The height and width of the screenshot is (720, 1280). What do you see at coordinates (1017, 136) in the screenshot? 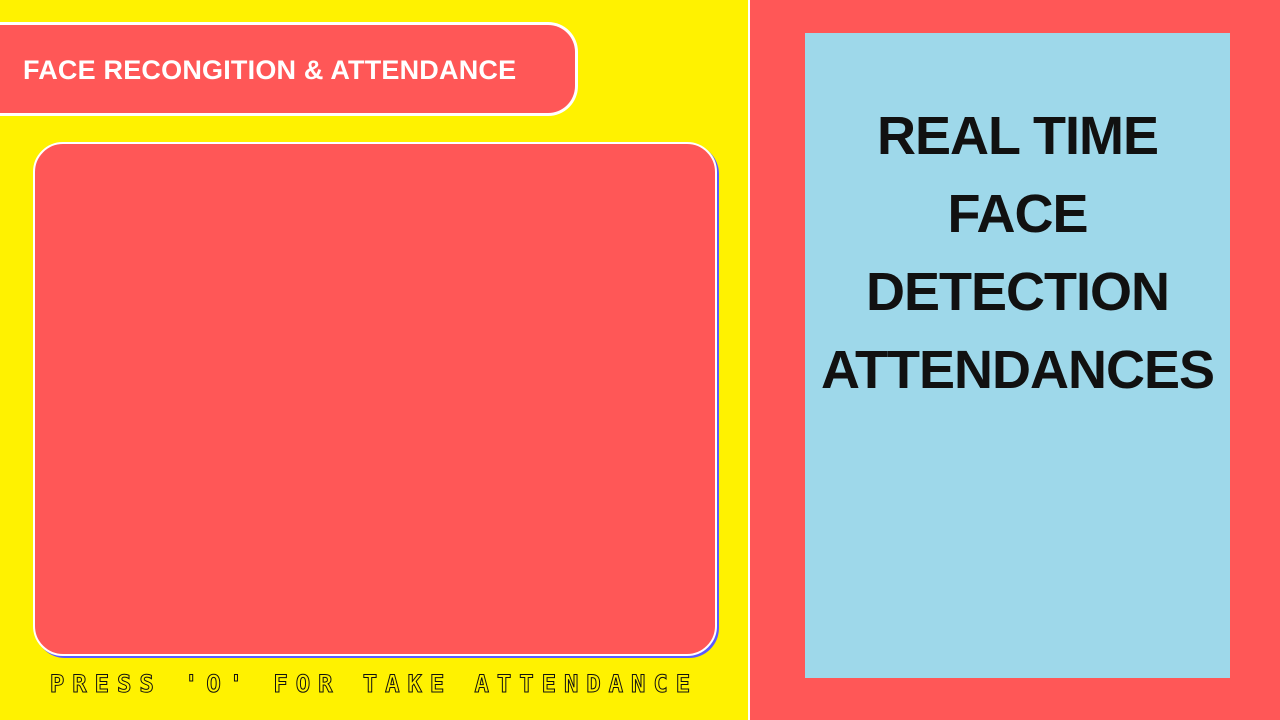
I see `title-line-1: REAL TIME` at bounding box center [1017, 136].